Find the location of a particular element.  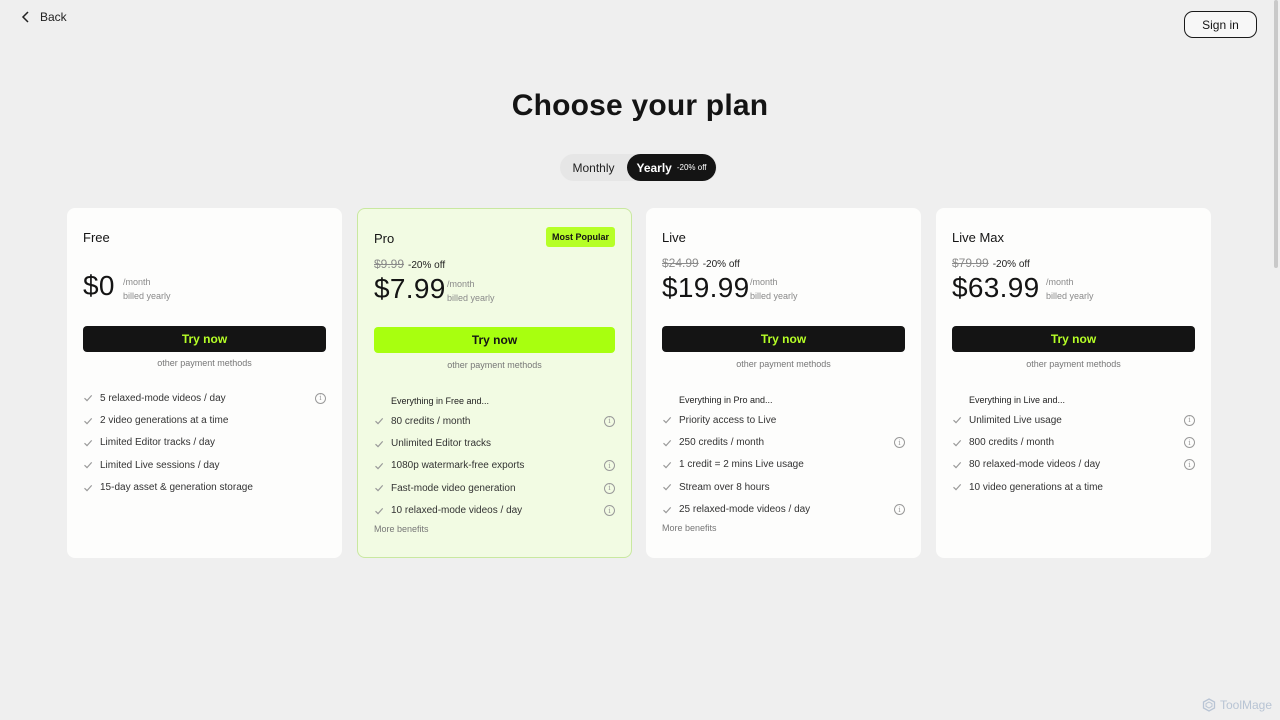

feature-item: Priority access to Live is located at coordinates (783, 420).